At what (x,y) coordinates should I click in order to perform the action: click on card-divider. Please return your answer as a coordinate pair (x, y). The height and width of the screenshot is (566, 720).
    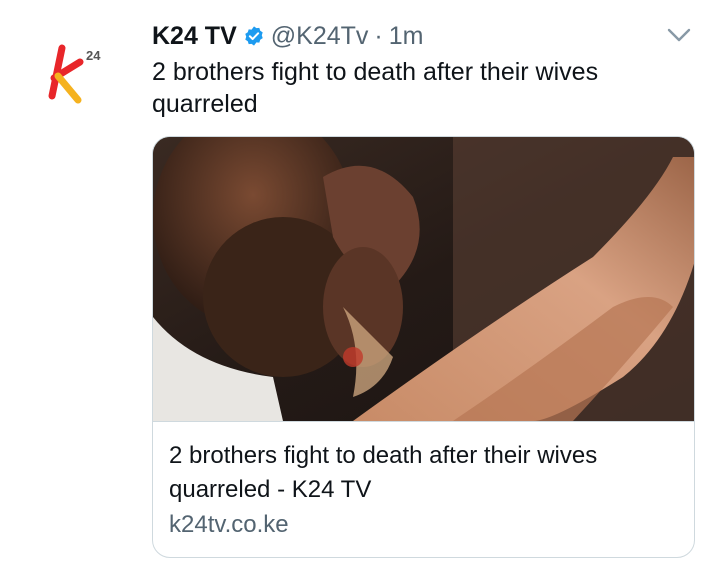
    Looking at the image, I should click on (423, 421).